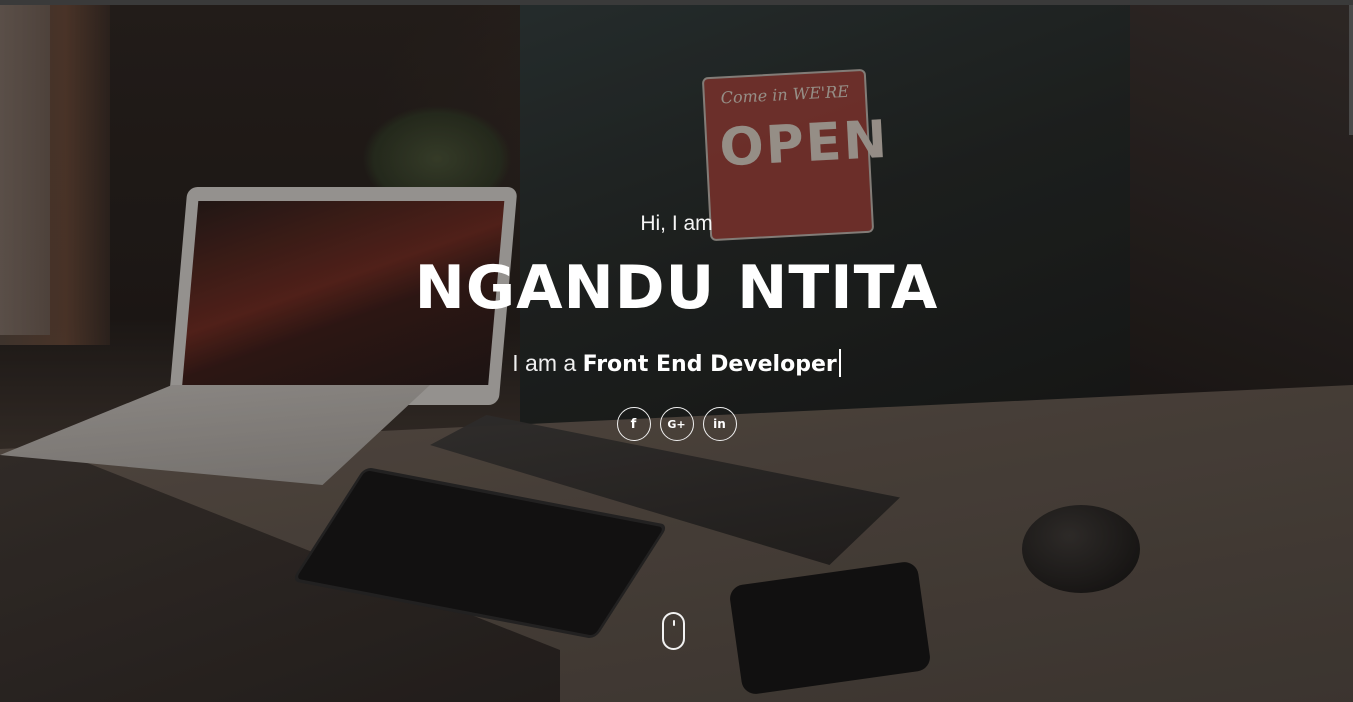 The image size is (1353, 702). What do you see at coordinates (1351, 70) in the screenshot?
I see `page-scrollbar` at bounding box center [1351, 70].